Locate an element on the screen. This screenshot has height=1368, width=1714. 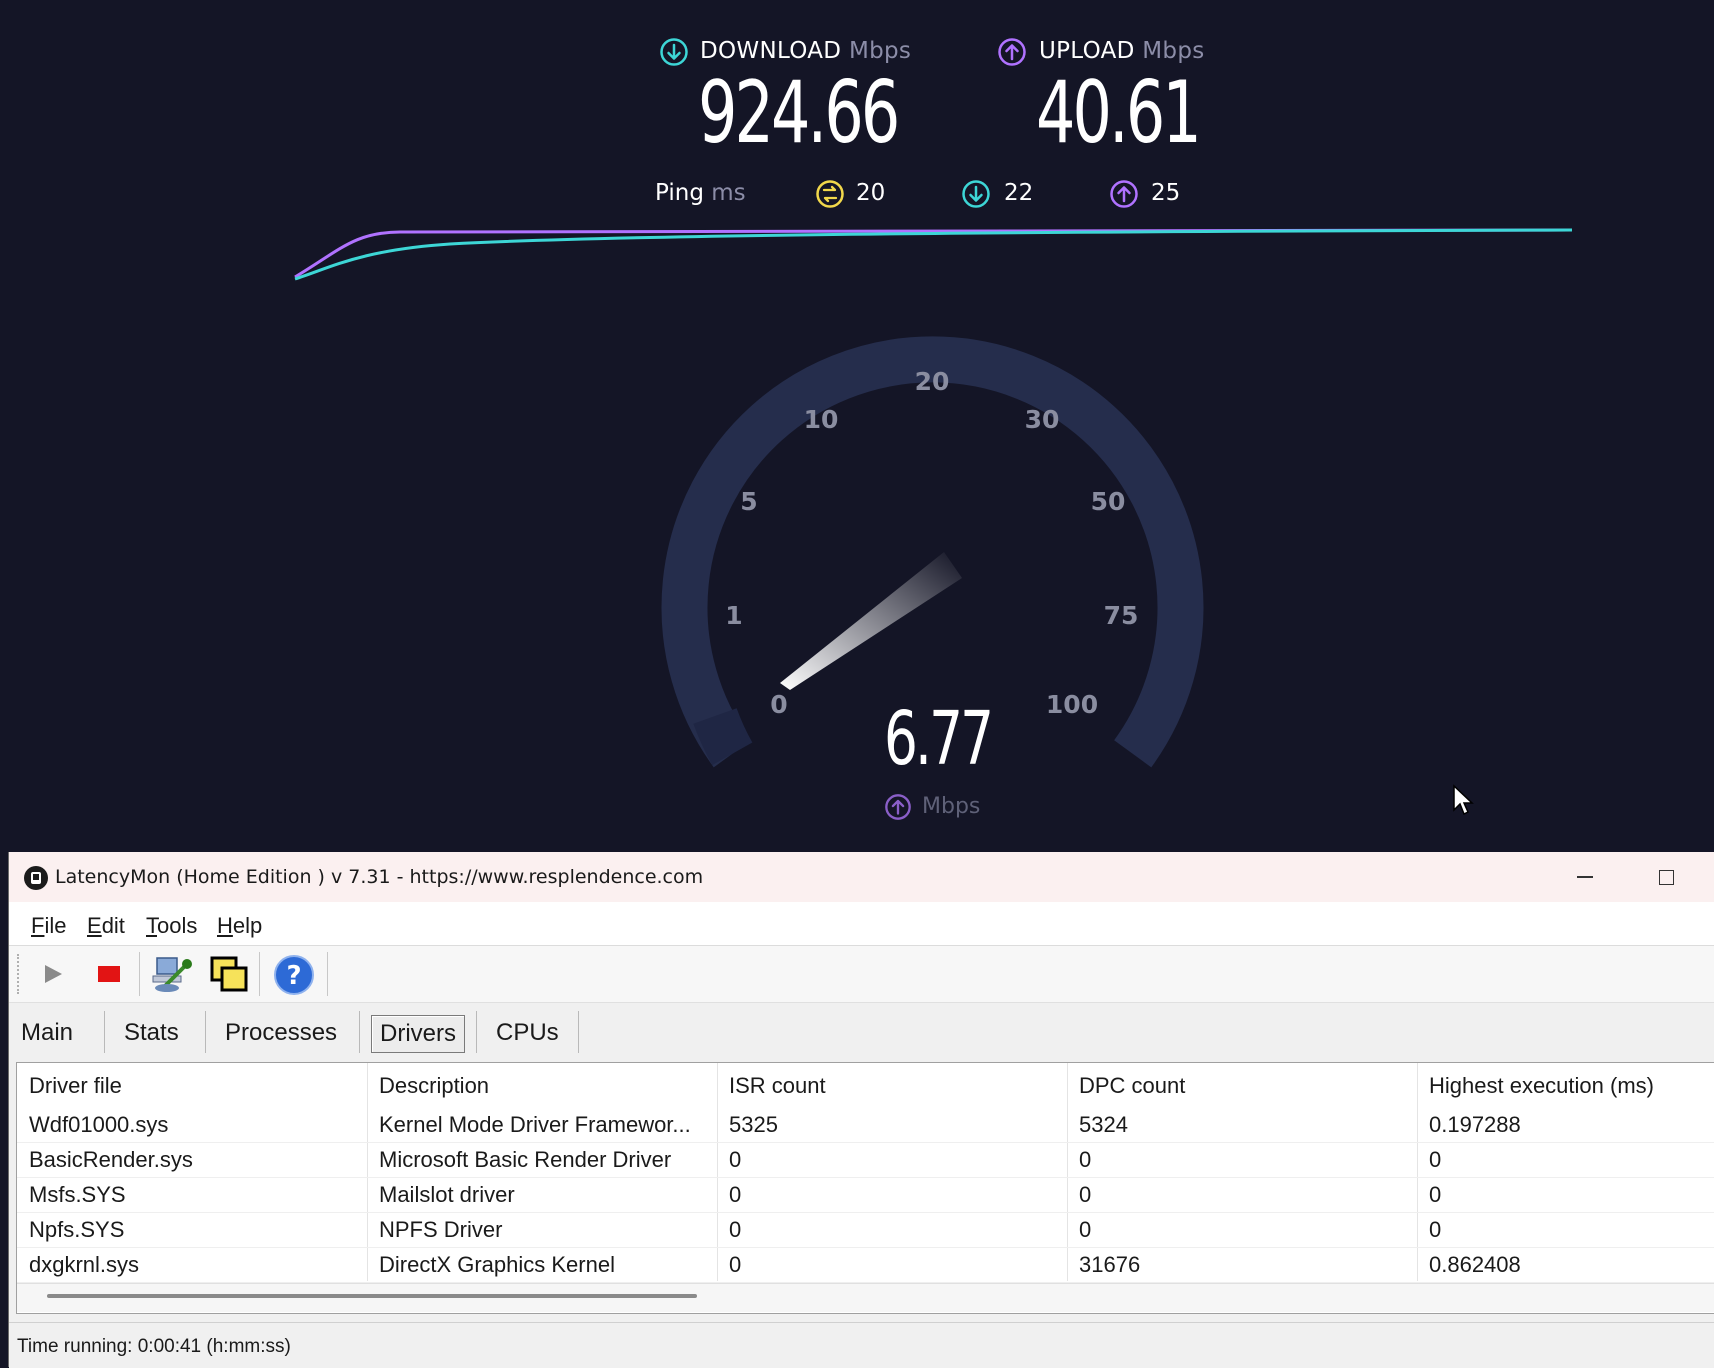
cell-description: DirectX Graphics Kernel is located at coordinates (497, 1264).